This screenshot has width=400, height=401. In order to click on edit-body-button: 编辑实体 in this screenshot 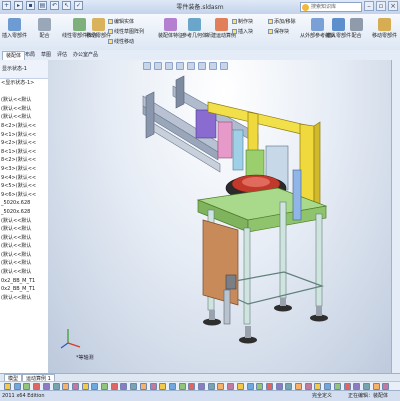, I will do `click(121, 21)`.